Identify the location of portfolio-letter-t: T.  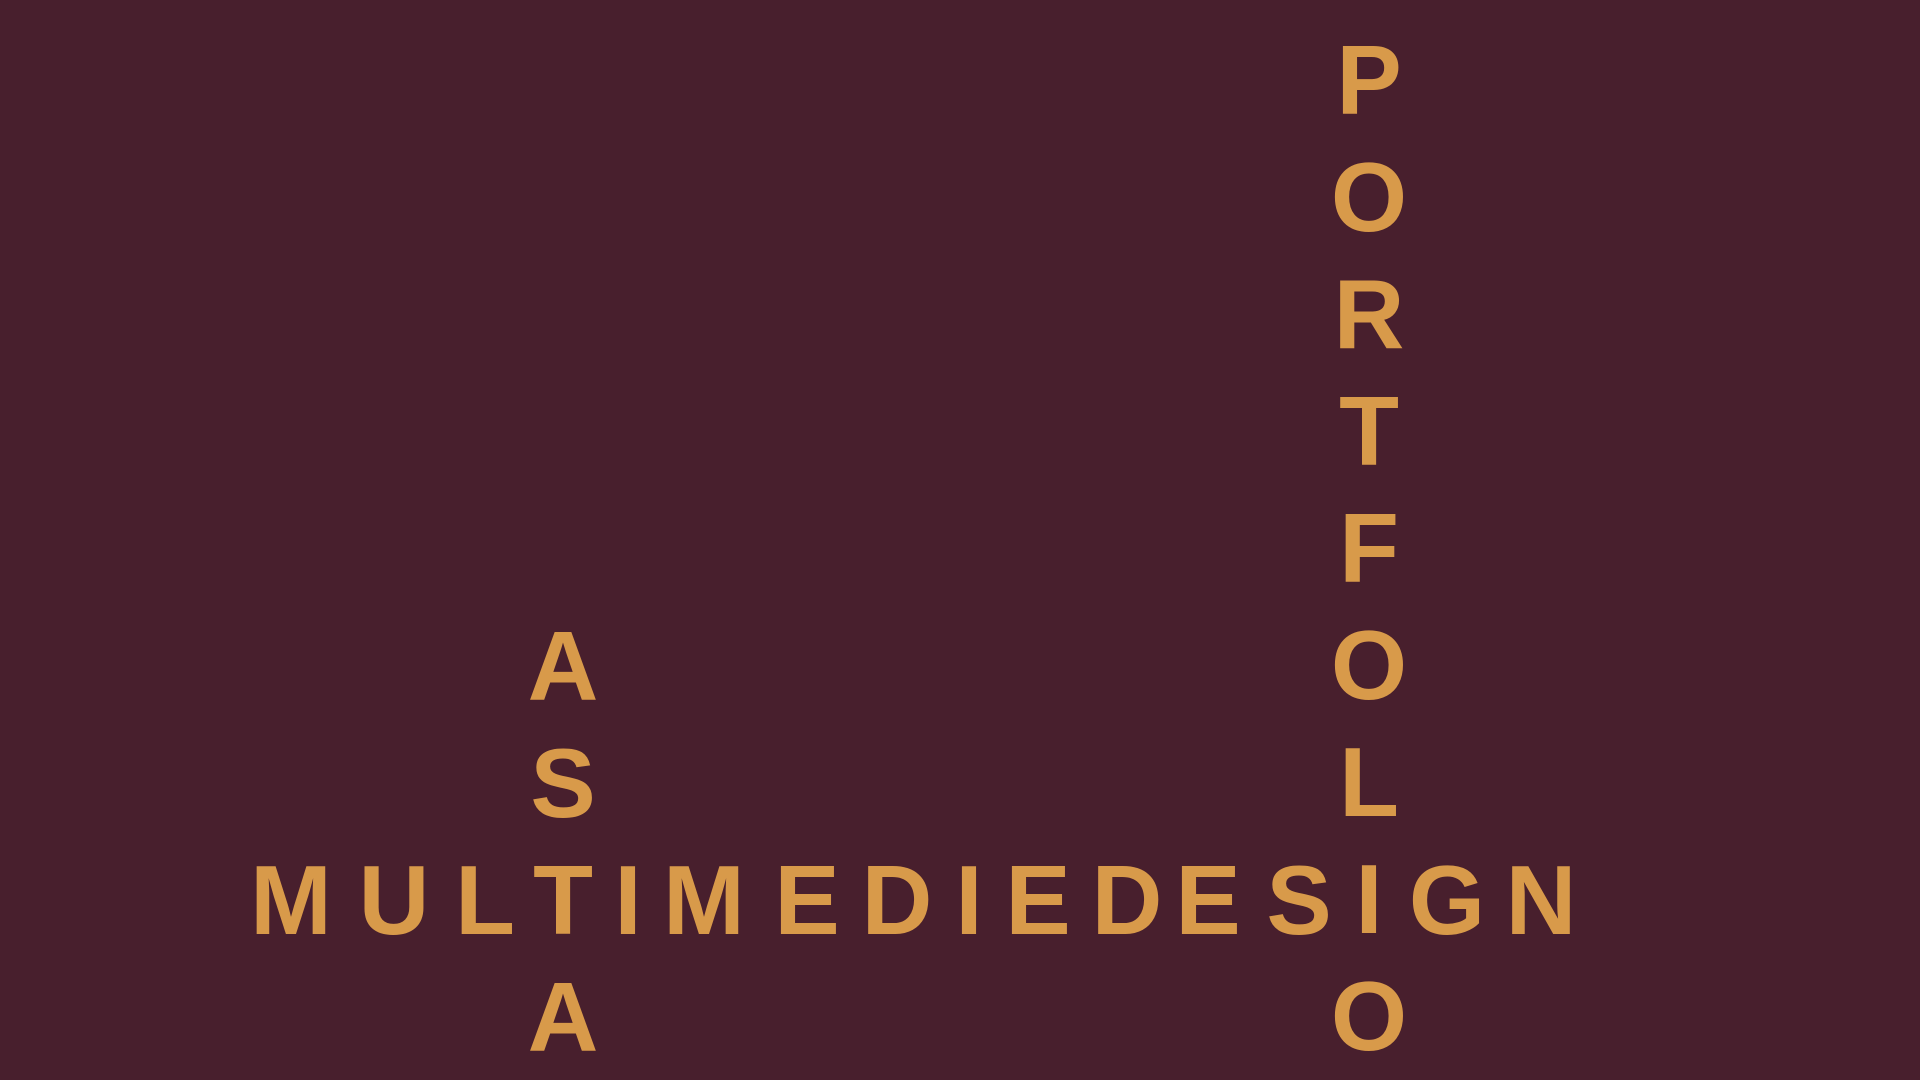
(1369, 431).